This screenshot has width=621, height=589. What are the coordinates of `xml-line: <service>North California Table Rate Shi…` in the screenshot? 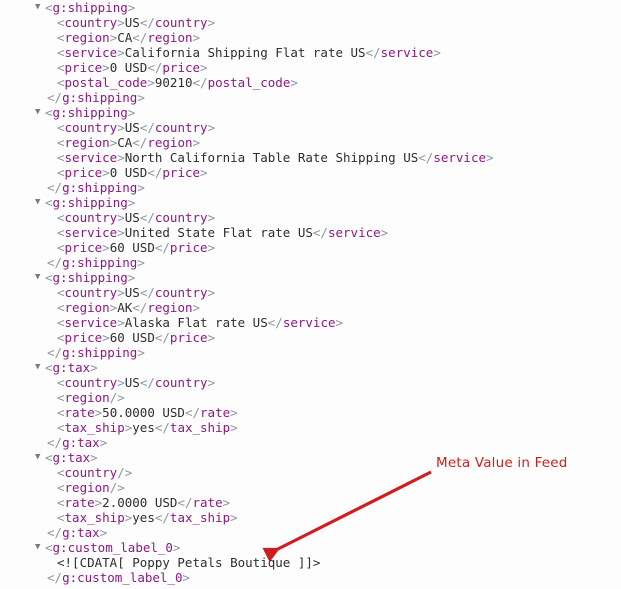 It's located at (310, 157).